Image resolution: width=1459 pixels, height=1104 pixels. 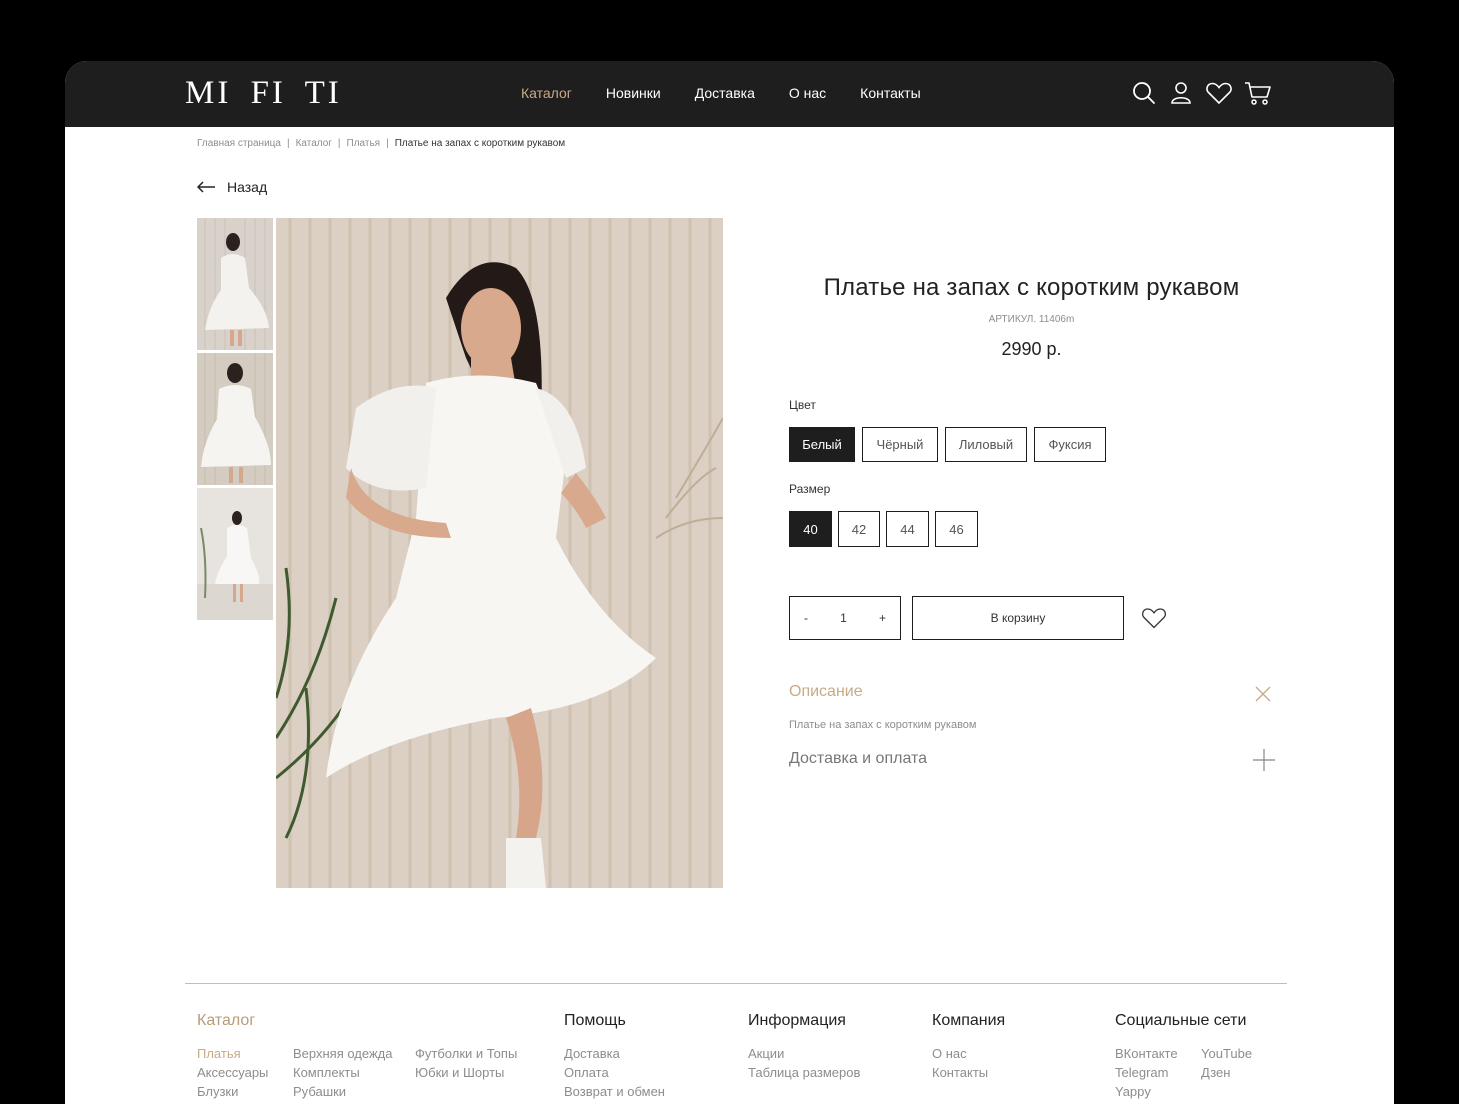 What do you see at coordinates (807, 93) in the screenshot?
I see `nav-about: О нас` at bounding box center [807, 93].